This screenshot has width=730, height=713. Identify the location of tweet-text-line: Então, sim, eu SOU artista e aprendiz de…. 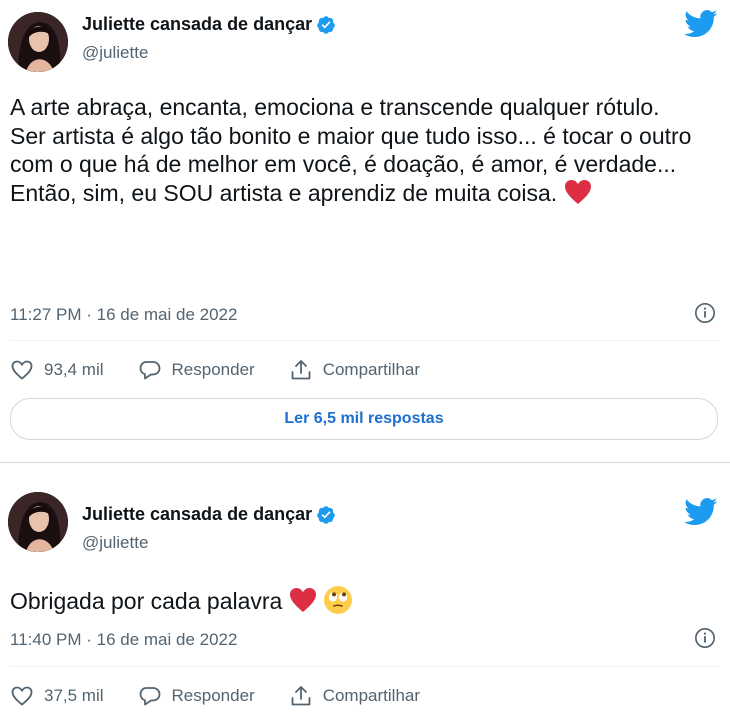
(360, 193).